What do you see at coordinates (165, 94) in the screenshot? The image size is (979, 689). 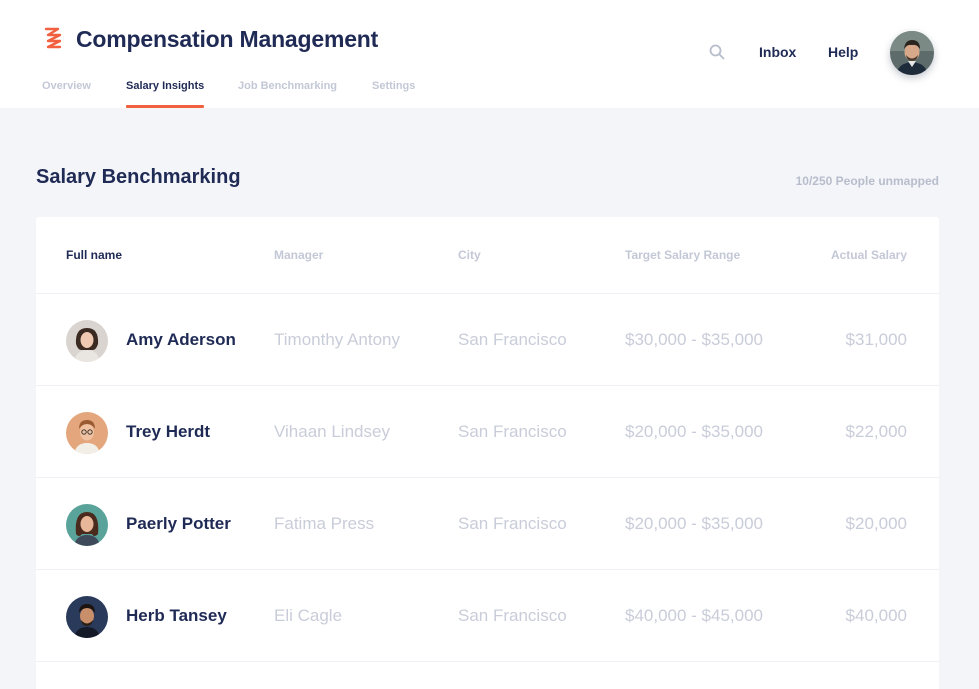 I see `tab-salary-insights: Salary Insights` at bounding box center [165, 94].